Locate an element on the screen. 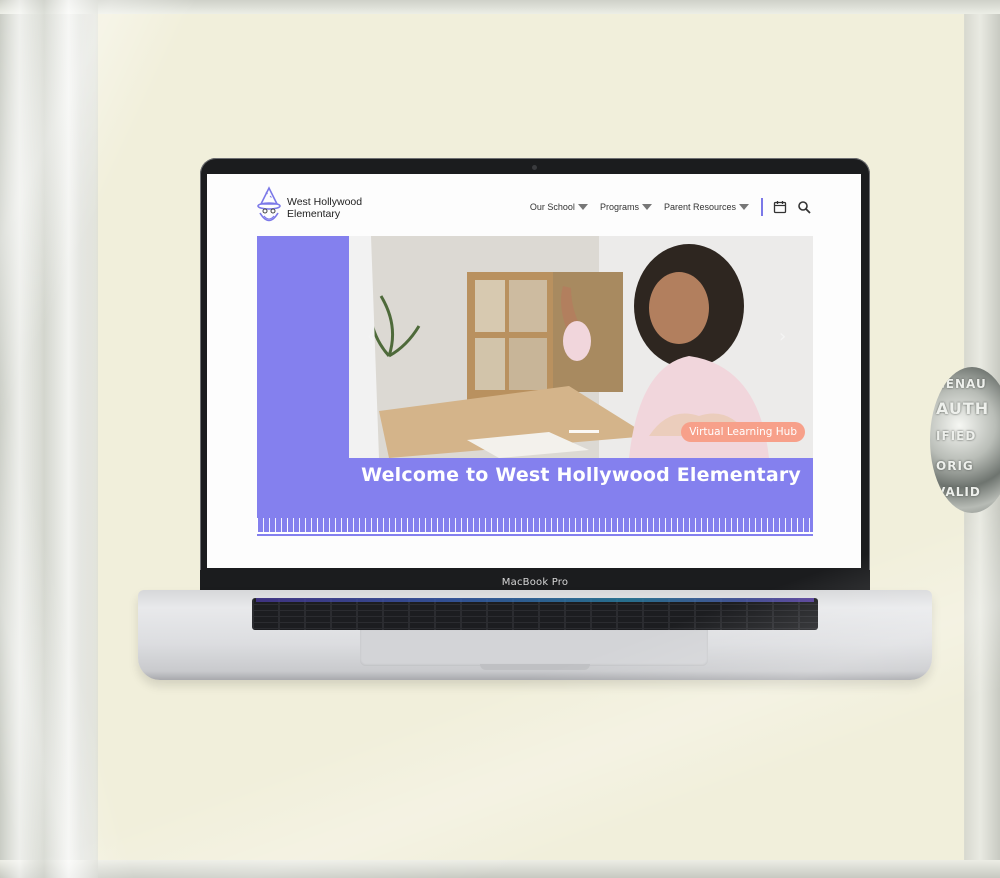  nav-our-school: Our School is located at coordinates (559, 207).